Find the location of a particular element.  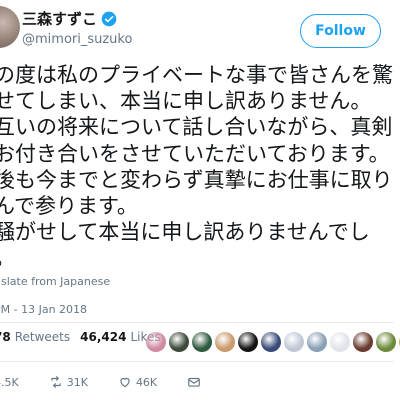

tweet-text-line: 互いの将来について話し合いながら、真剣 is located at coordinates (196, 127).